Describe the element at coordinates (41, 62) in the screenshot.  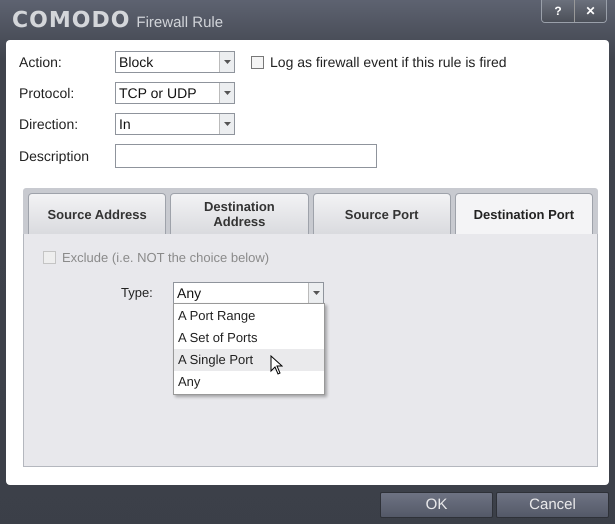
I see `field-label: Action:` at that location.